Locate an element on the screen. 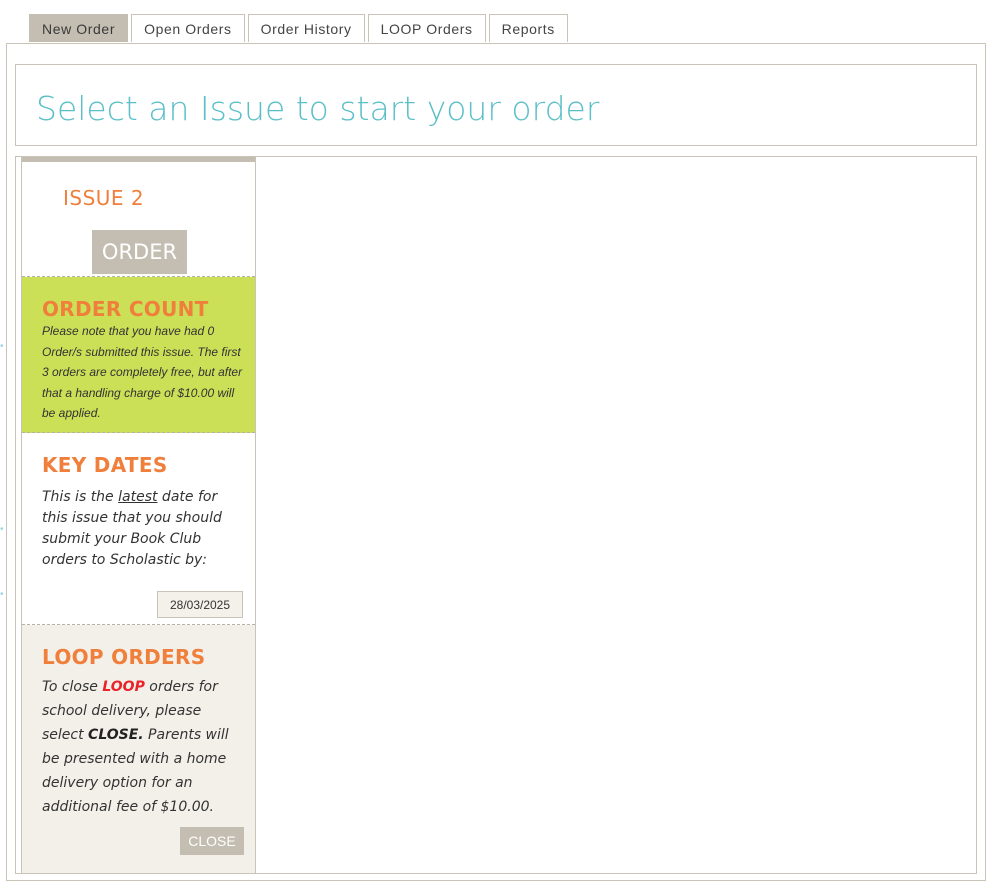  close-button: CLOSE is located at coordinates (212, 841).